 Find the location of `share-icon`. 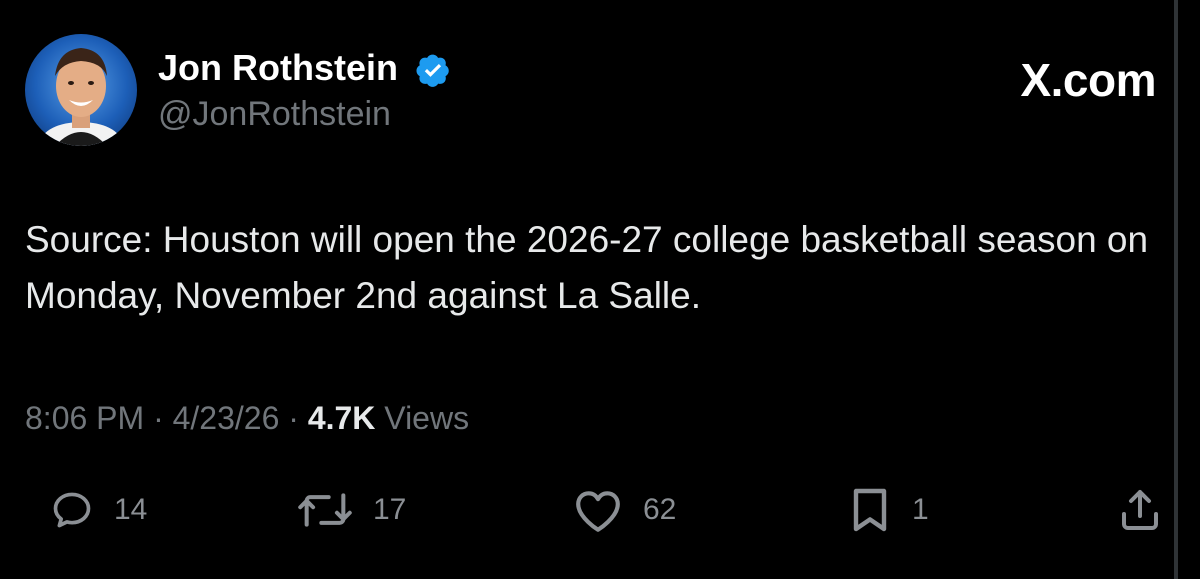

share-icon is located at coordinates (1140, 510).